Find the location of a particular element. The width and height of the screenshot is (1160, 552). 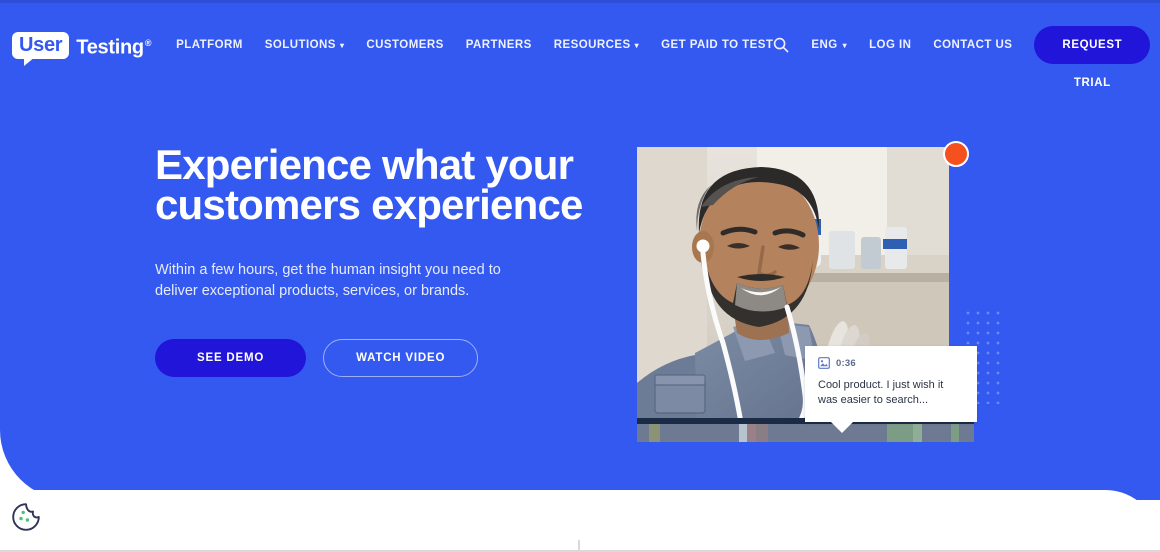

usertesting-logo: User Testing® is located at coordinates (82, 48).